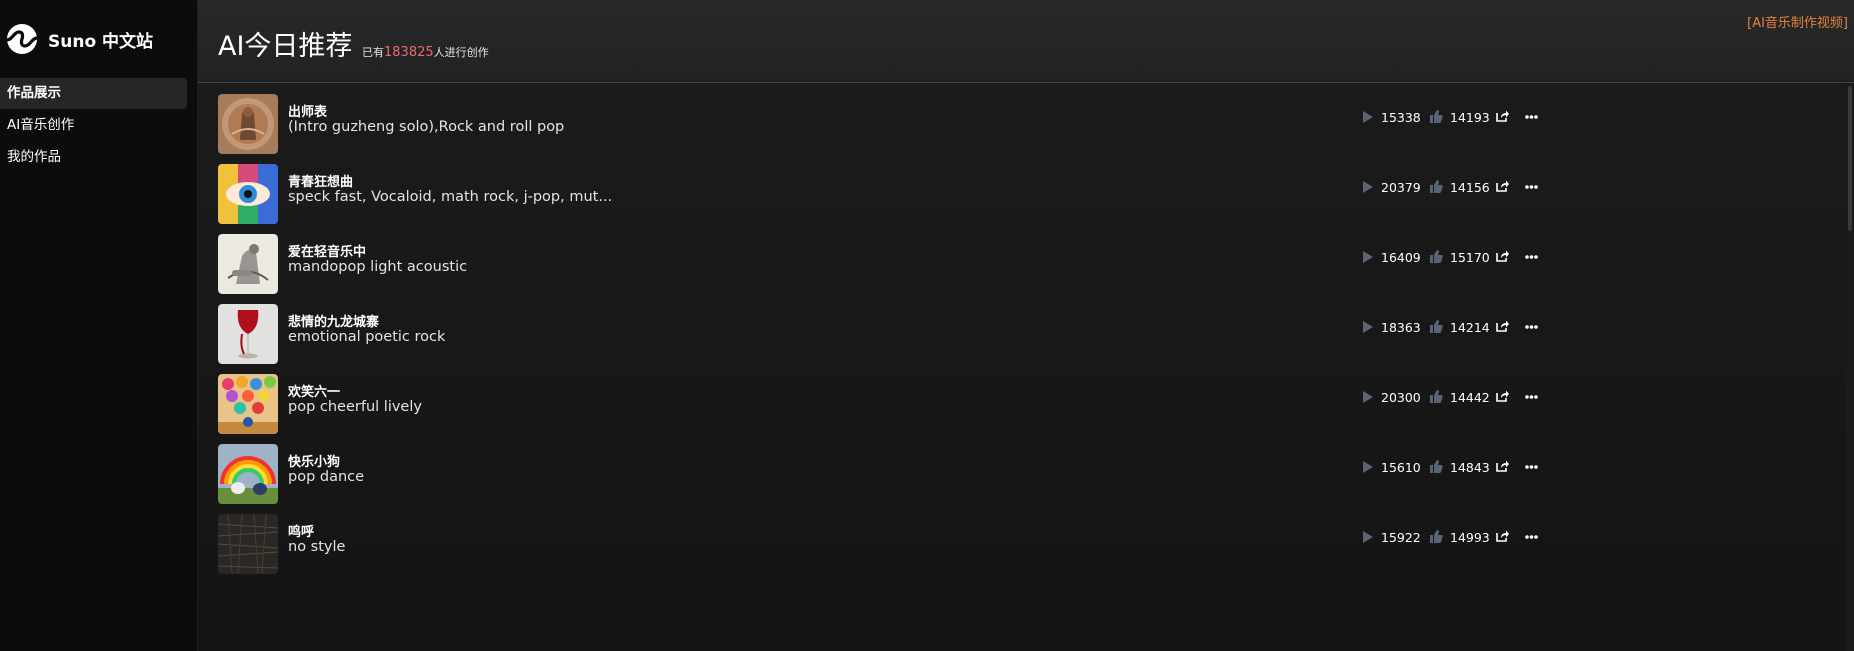 Image resolution: width=1854 pixels, height=651 pixels. Describe the element at coordinates (99, 325) in the screenshot. I see `sidebar: Suno 中文站 作品展示 AI音乐创作 我的作品` at that location.